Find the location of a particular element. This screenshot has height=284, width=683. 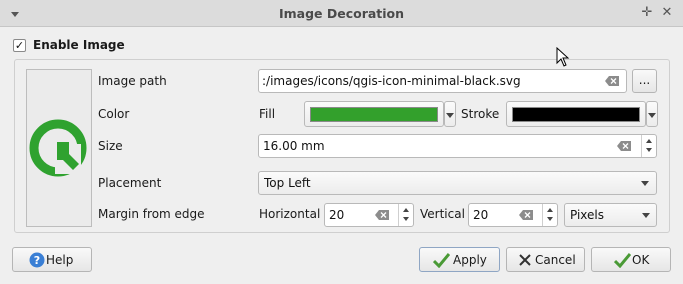

image-path-label: Image path is located at coordinates (132, 81).